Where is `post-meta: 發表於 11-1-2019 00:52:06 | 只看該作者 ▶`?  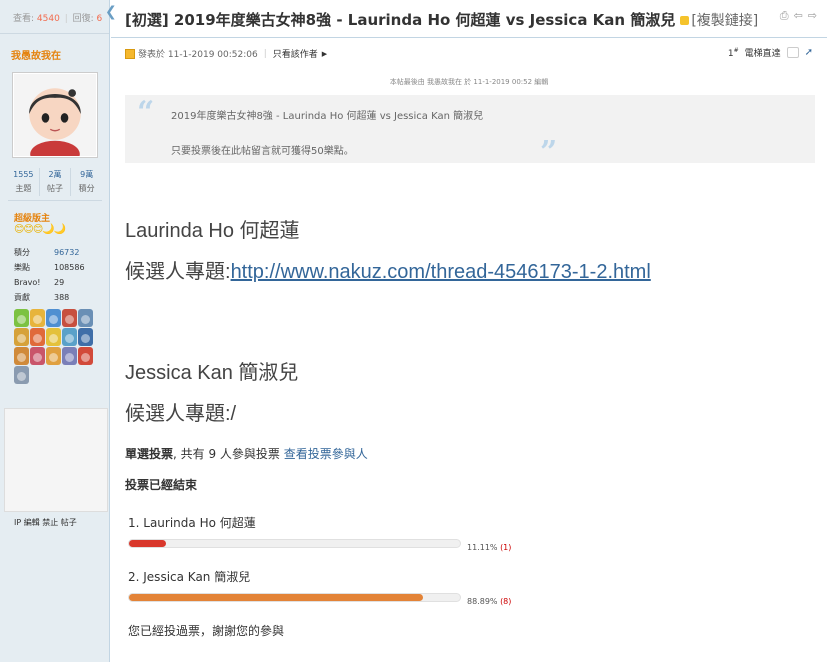
post-meta: 發表於 11-1-2019 00:52:06 | 只看該作者 ▶ is located at coordinates (226, 53).